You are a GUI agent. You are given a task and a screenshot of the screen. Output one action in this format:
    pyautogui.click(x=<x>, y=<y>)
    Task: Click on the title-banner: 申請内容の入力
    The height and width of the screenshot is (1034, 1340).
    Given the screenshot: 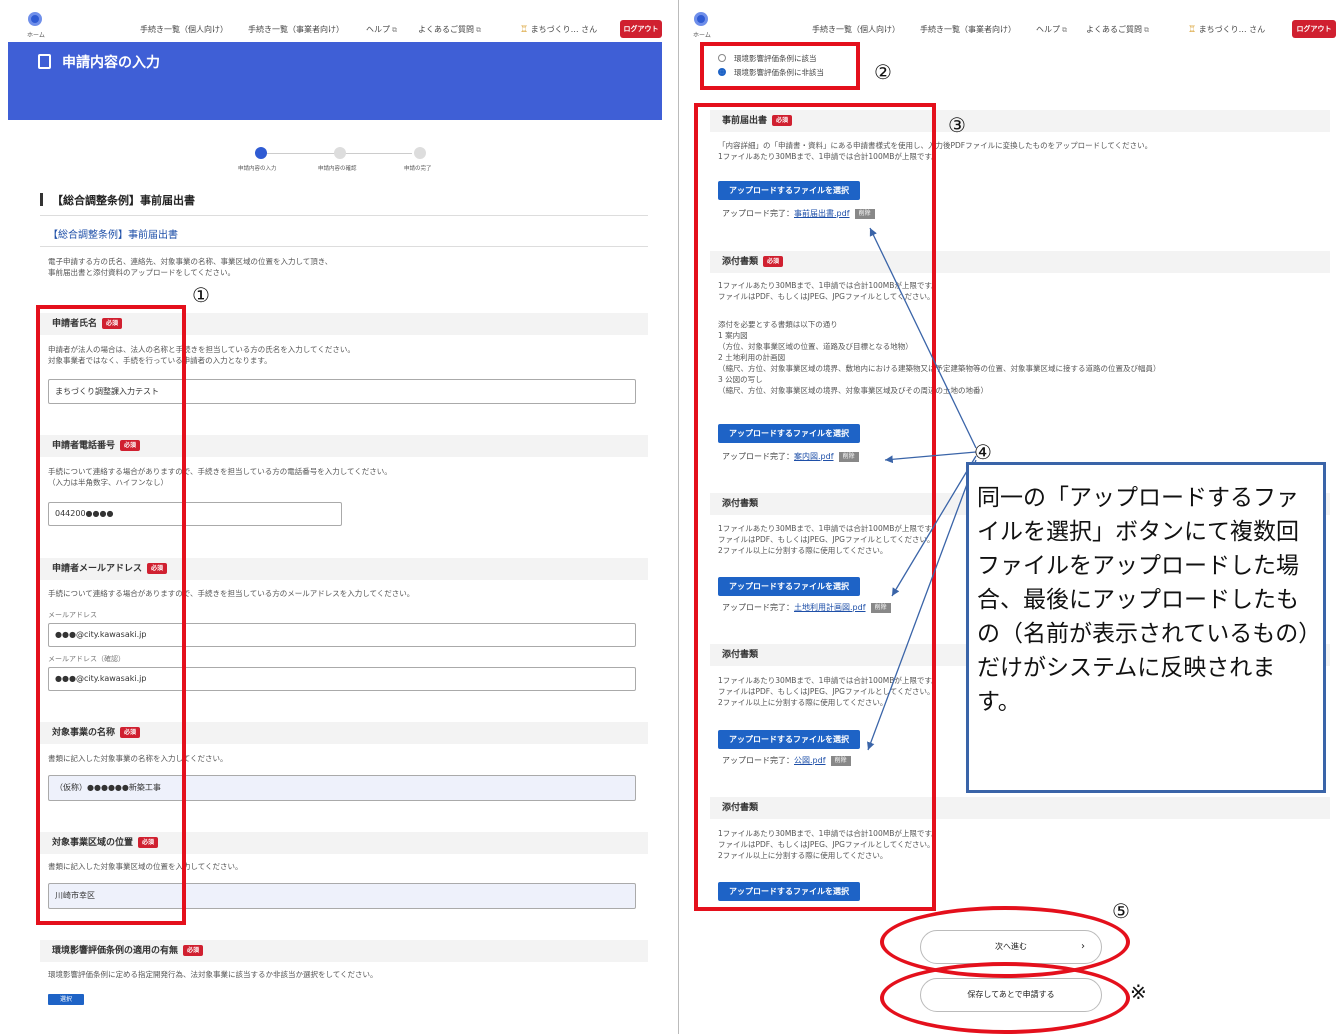 What is the action you would take?
    pyautogui.click(x=335, y=81)
    